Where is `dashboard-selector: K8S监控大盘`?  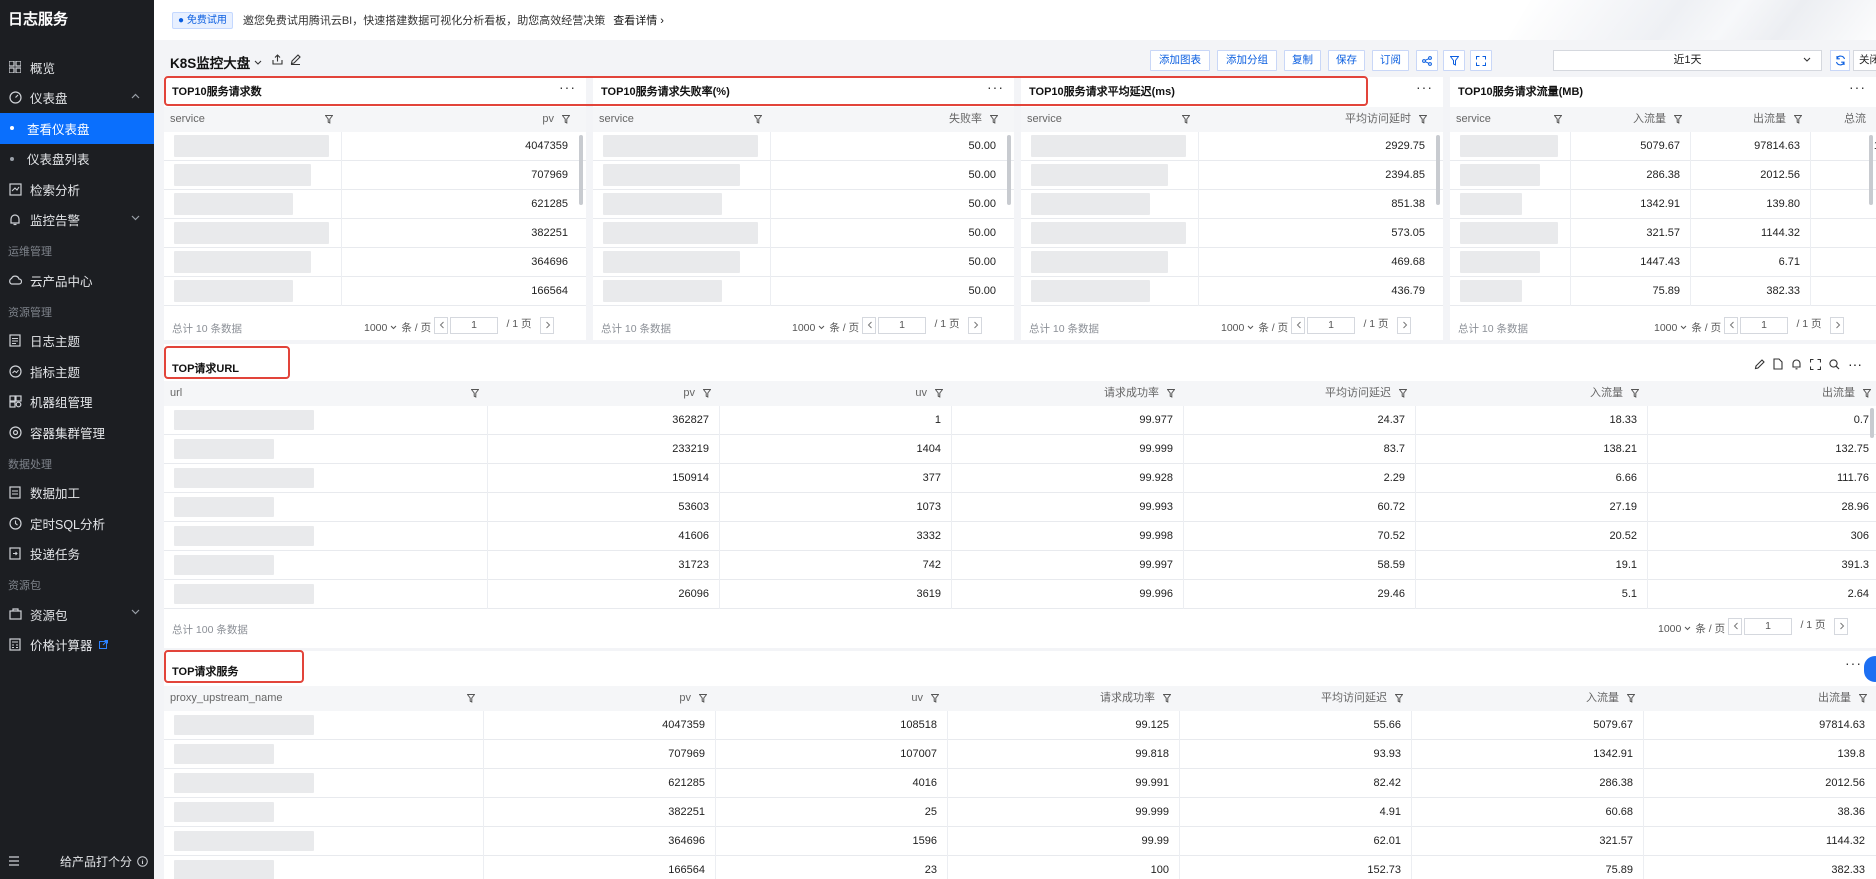
dashboard-selector: K8S监控大盘 is located at coordinates (216, 62).